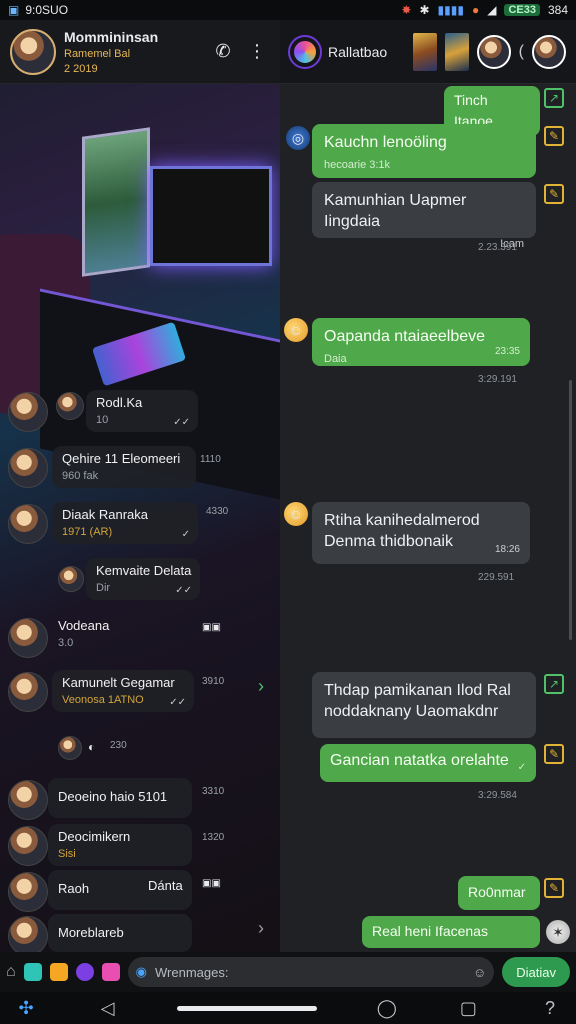  What do you see at coordinates (421, 342) in the screenshot?
I see `message-bubble: Oapanda ntaiaeelbeve Daia 23:35` at bounding box center [421, 342].